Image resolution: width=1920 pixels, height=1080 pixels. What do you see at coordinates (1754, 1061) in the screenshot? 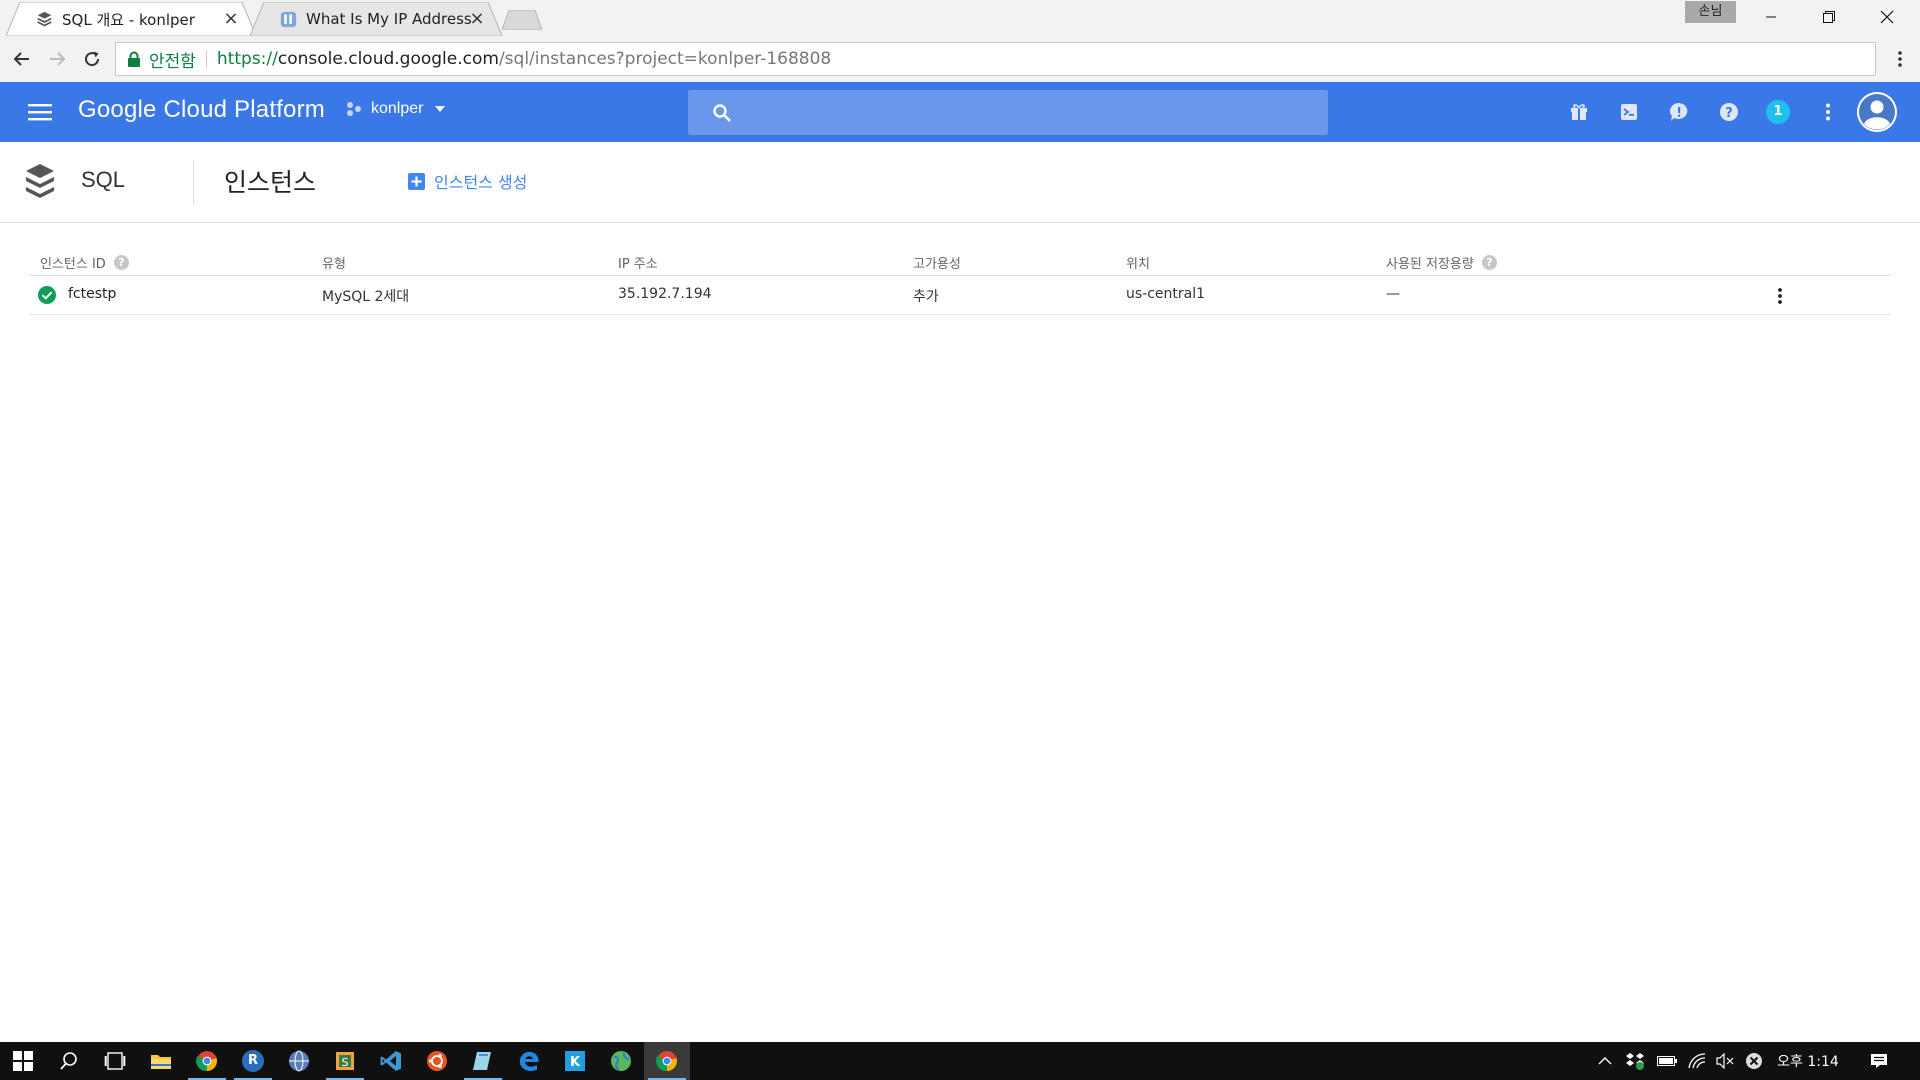
I see `network-error-icon` at bounding box center [1754, 1061].